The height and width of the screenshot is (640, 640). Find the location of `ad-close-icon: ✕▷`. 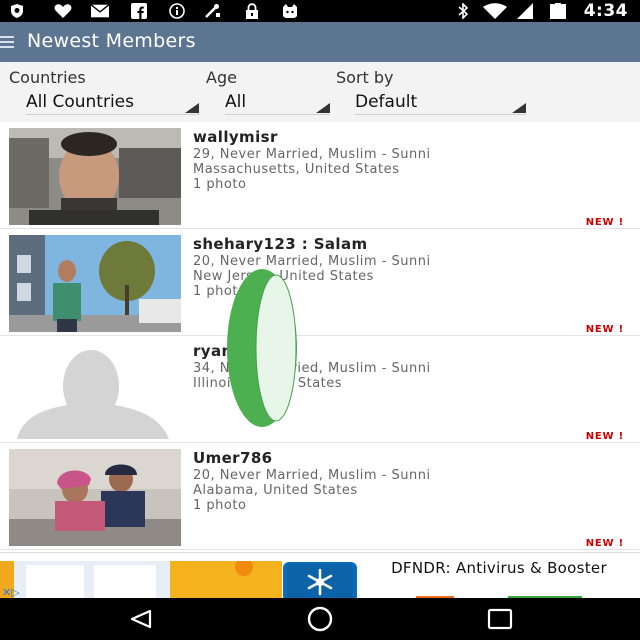

ad-close-icon: ✕▷ is located at coordinates (11, 592).